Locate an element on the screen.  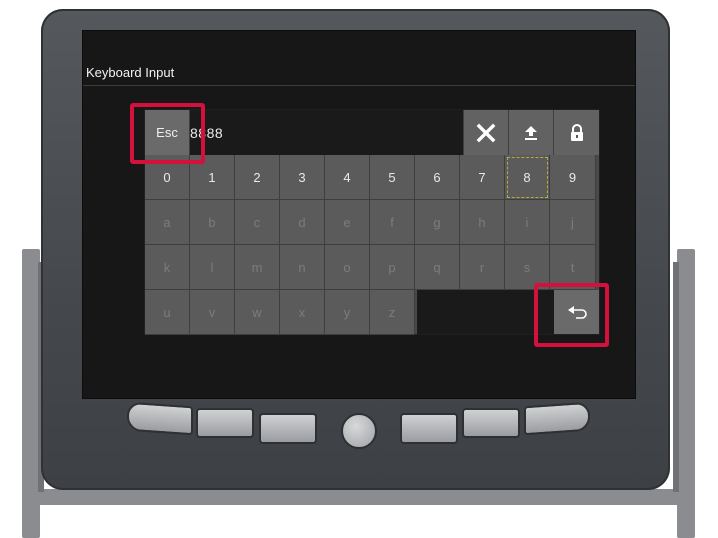
key-q: q is located at coordinates (437, 267).